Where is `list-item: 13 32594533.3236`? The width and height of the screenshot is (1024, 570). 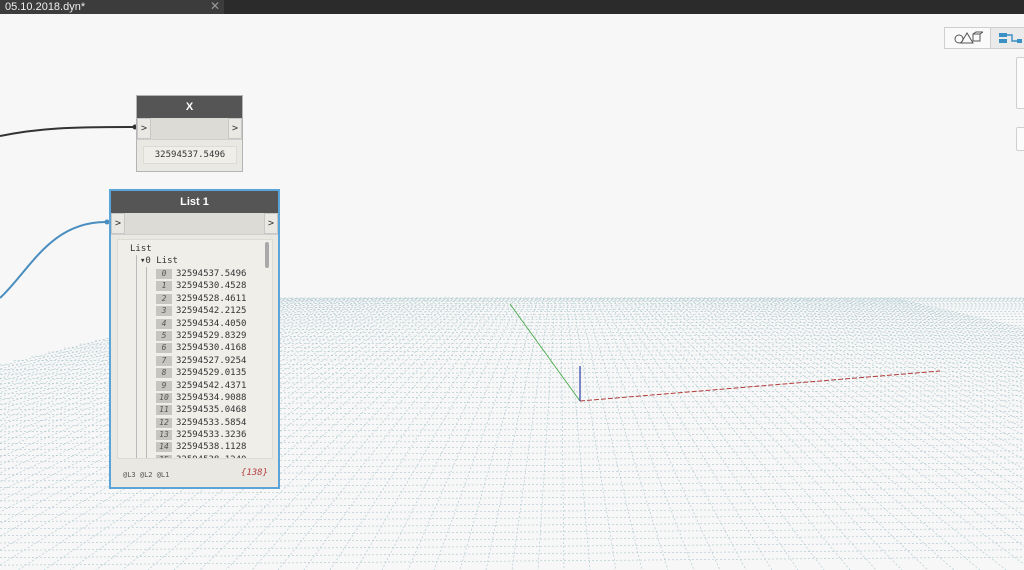 list-item: 13 32594533.3236 is located at coordinates (201, 435).